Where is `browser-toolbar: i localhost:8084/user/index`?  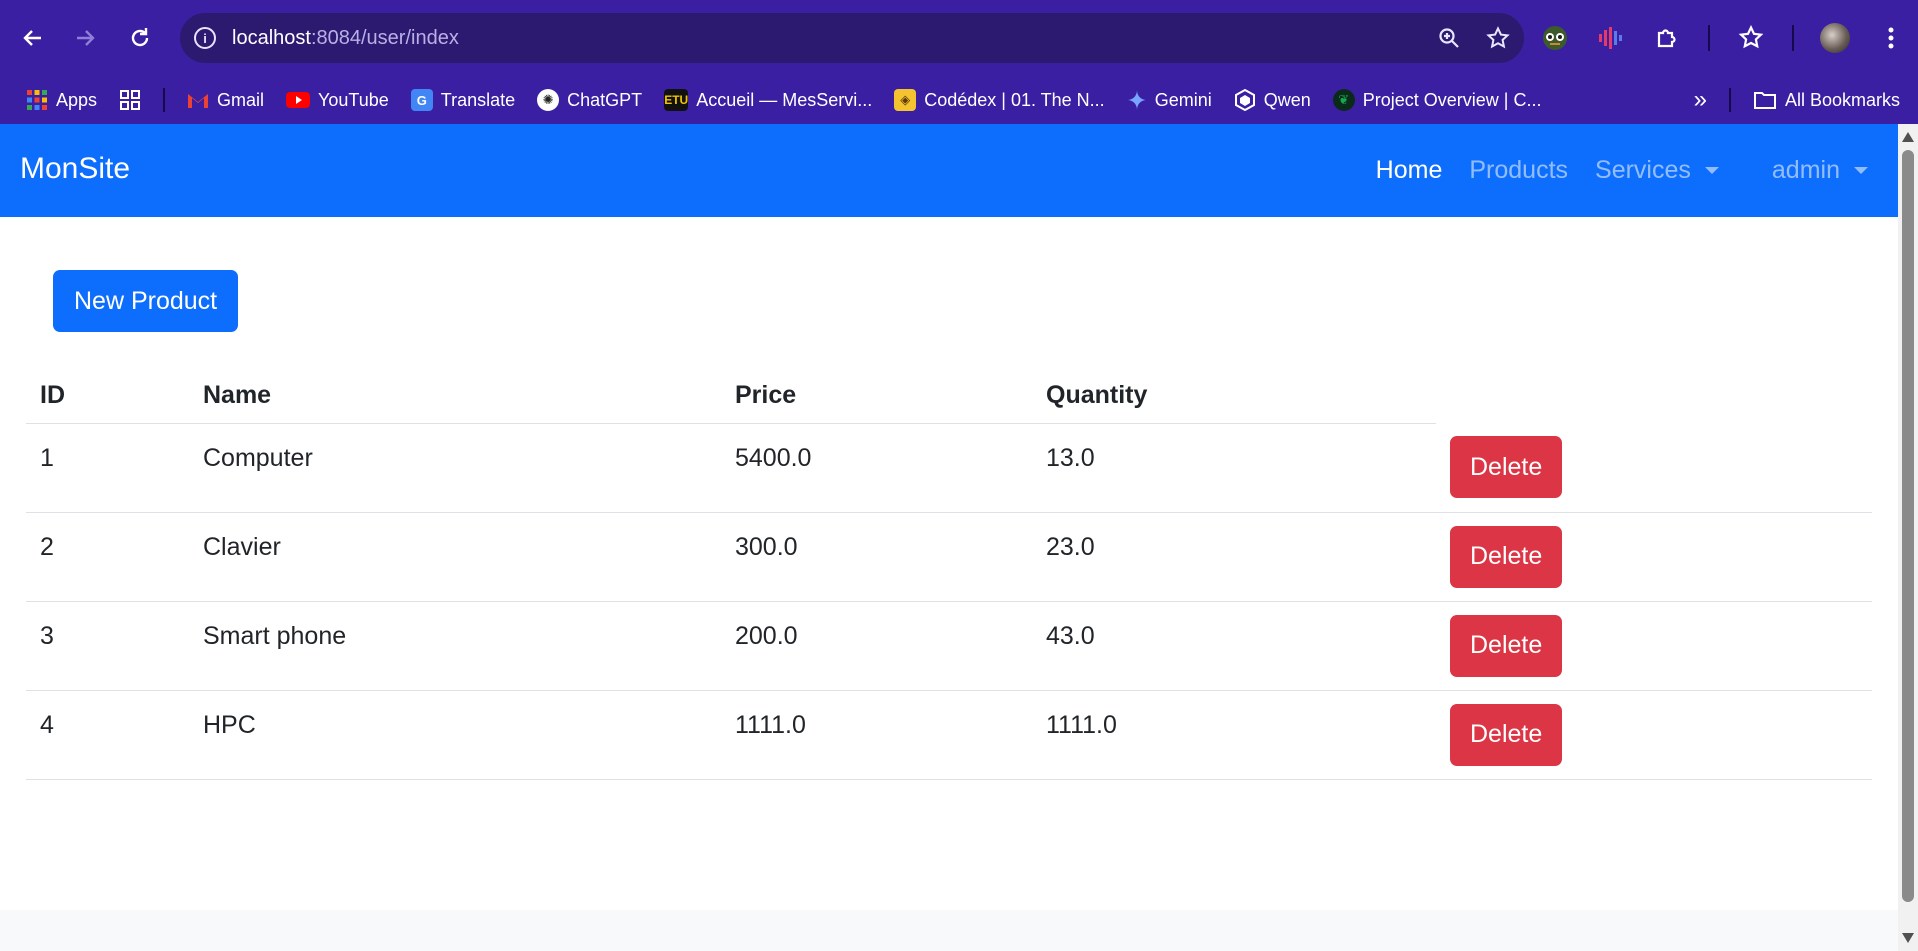
browser-toolbar: i localhost:8084/user/index is located at coordinates (959, 38).